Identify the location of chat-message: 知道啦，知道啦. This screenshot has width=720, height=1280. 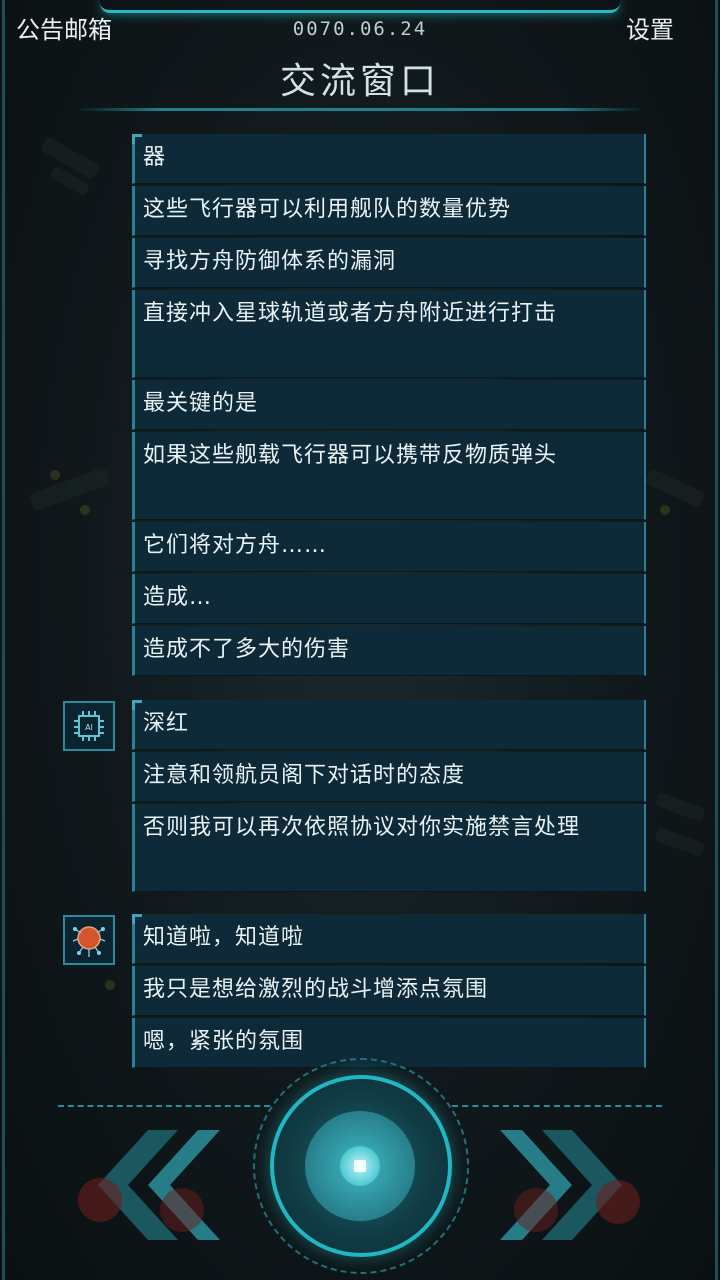
(389, 939).